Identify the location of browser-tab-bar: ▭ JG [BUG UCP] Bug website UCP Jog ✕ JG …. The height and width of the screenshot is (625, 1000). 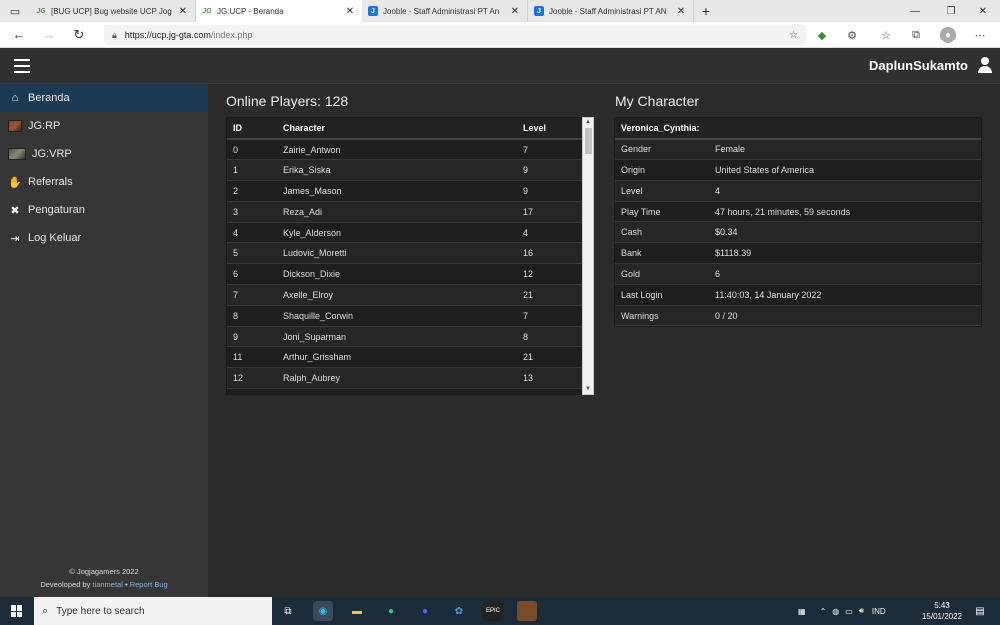
(500, 11).